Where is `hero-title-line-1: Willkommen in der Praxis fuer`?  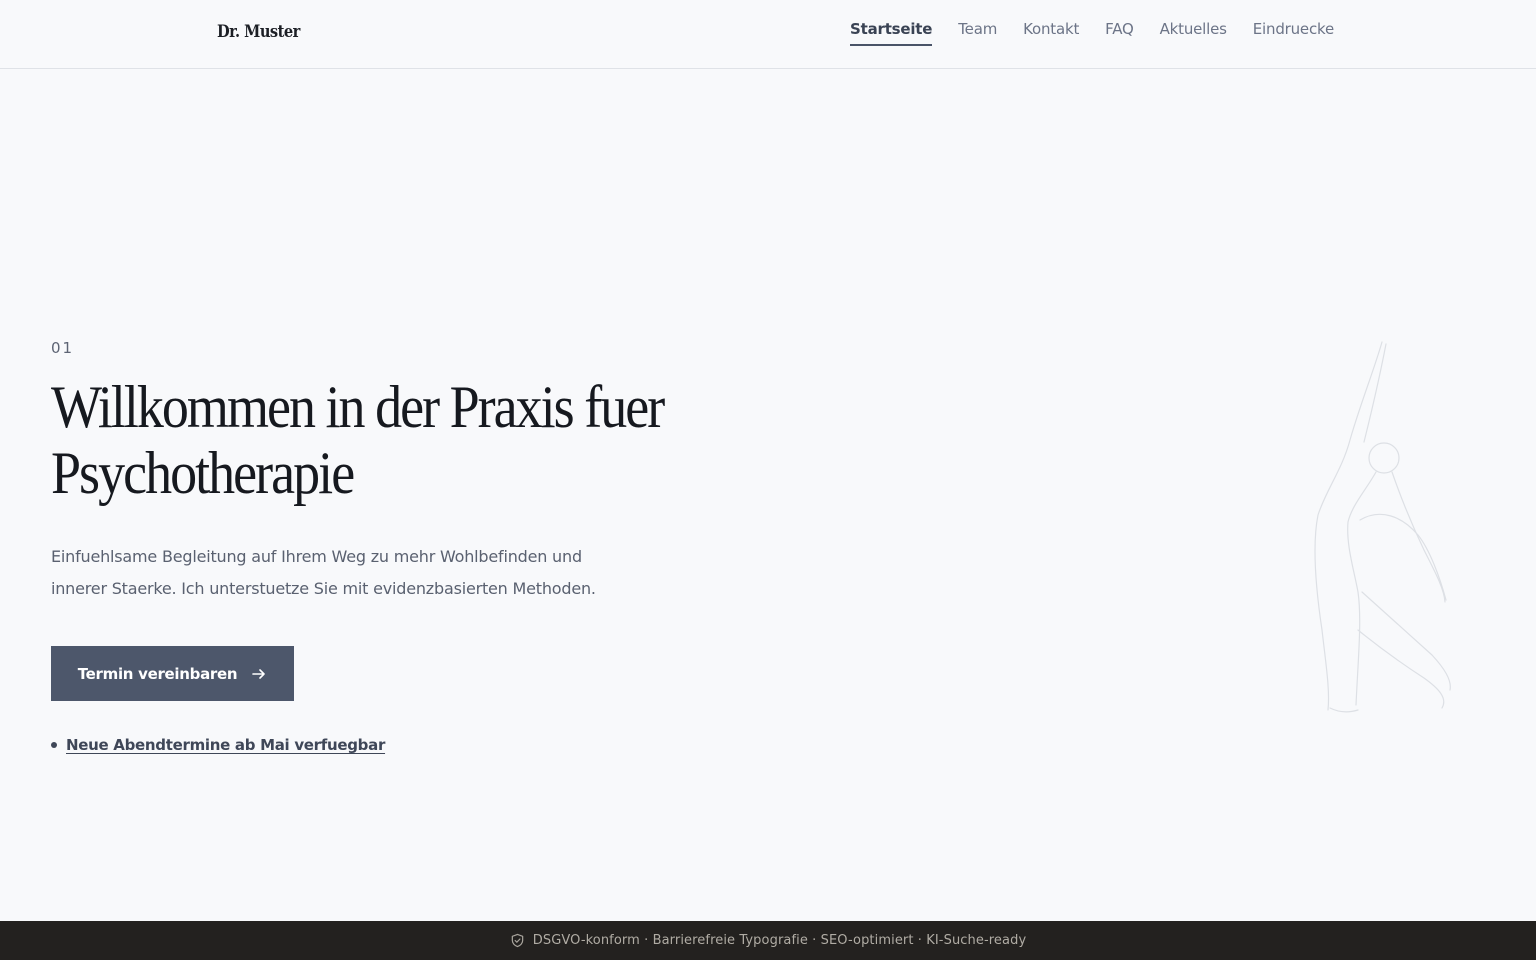
hero-title-line-1: Willkommen in der Praxis fuer is located at coordinates (358, 407).